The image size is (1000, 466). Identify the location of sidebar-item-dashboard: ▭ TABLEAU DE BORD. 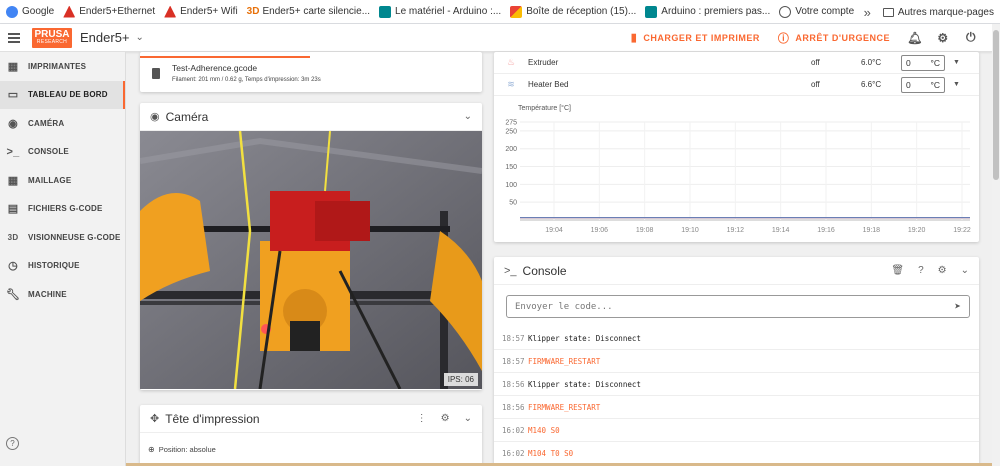
(62, 94).